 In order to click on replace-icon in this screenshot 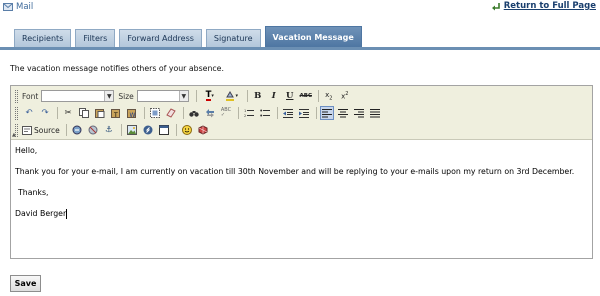, I will do `click(210, 113)`.